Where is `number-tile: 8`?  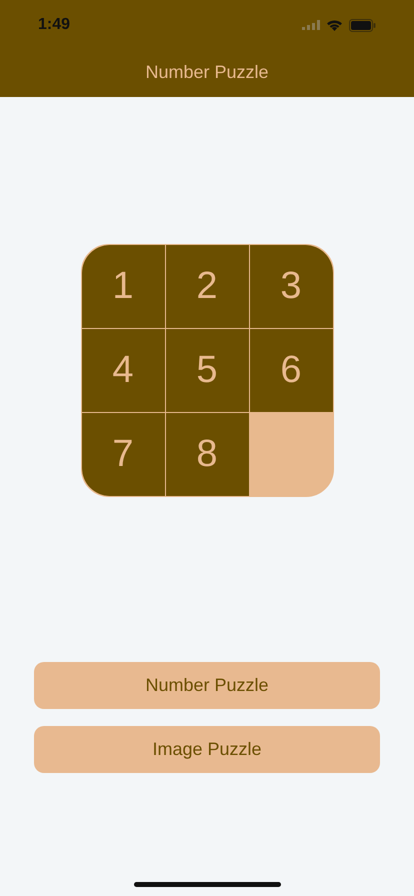
number-tile: 8 is located at coordinates (207, 454).